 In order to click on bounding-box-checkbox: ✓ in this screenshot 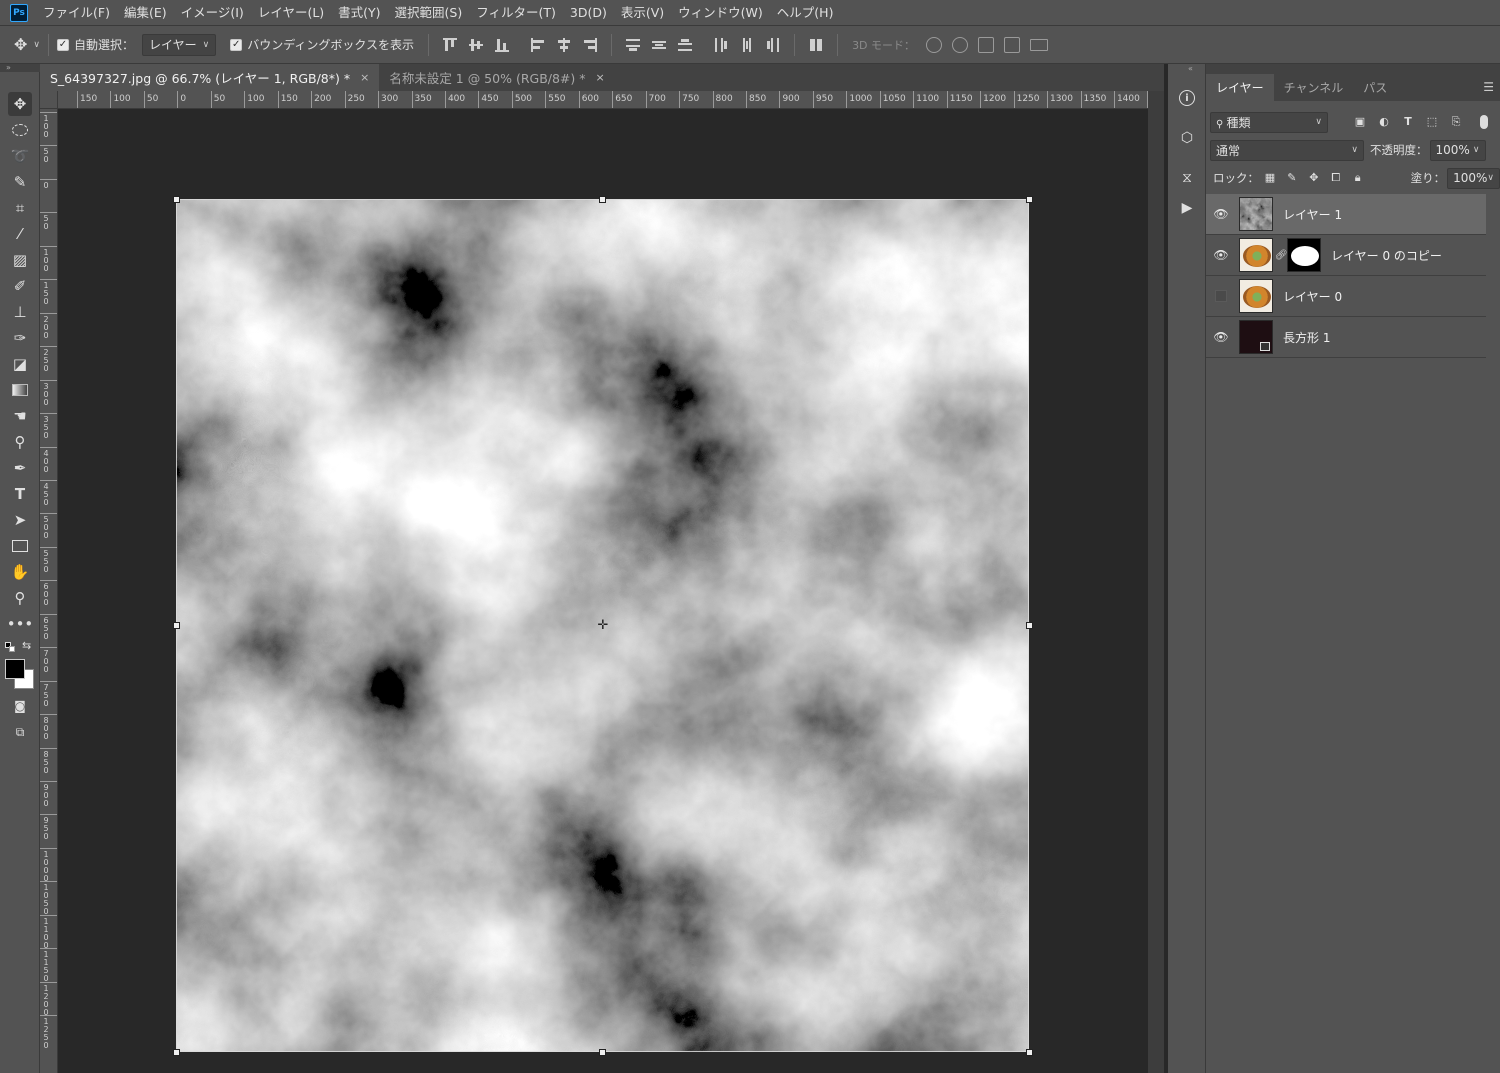, I will do `click(236, 44)`.